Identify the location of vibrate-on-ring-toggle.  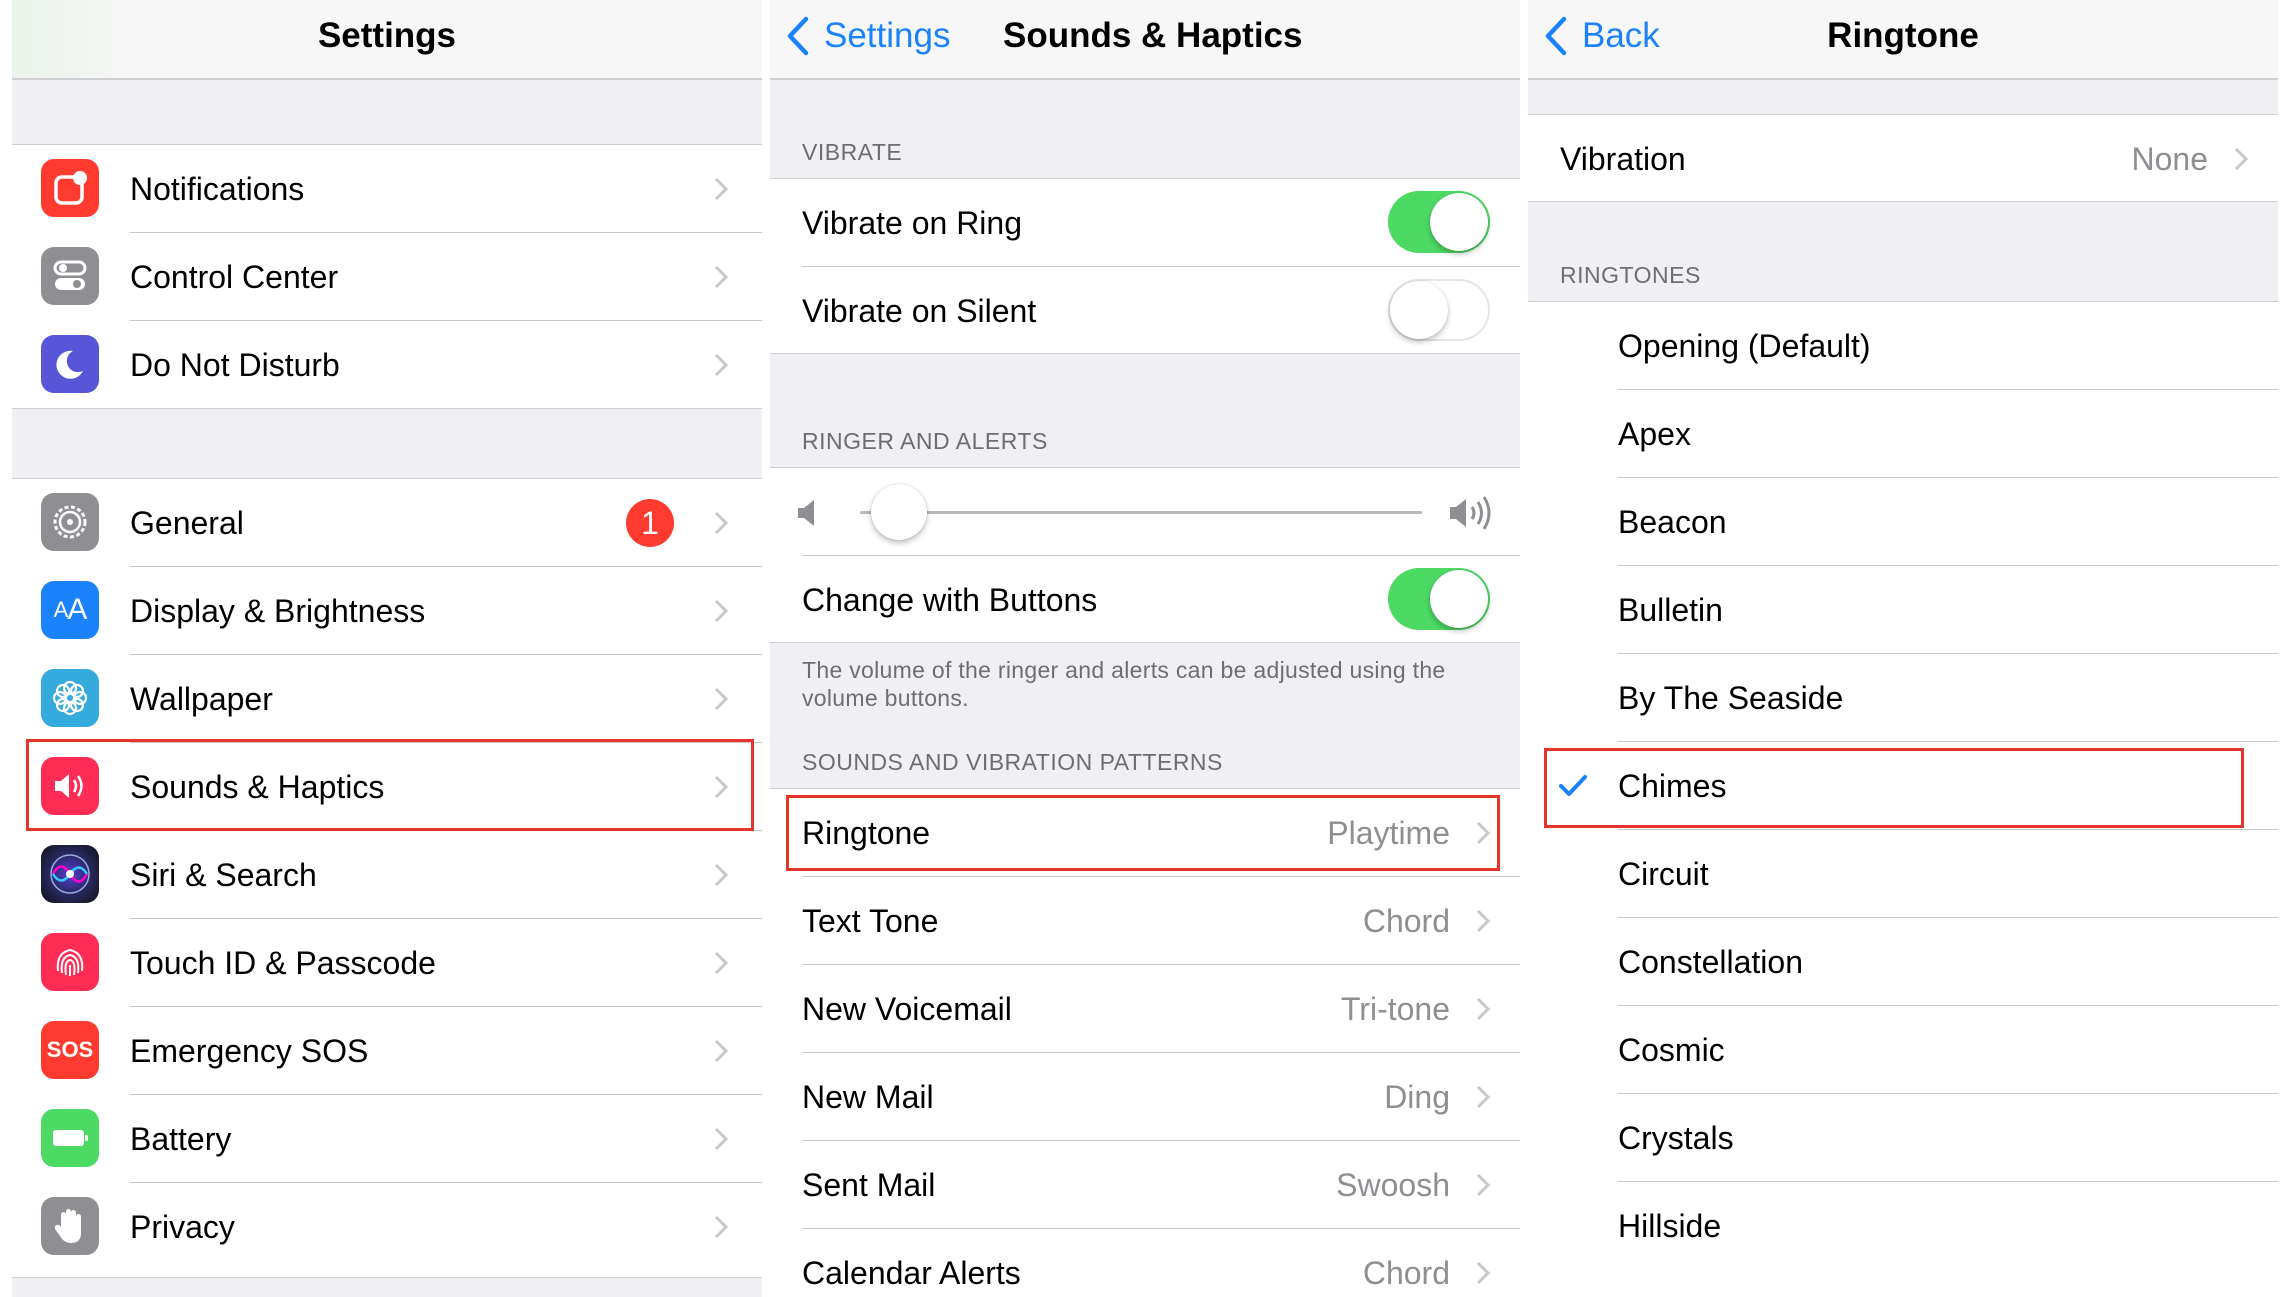
(1439, 222).